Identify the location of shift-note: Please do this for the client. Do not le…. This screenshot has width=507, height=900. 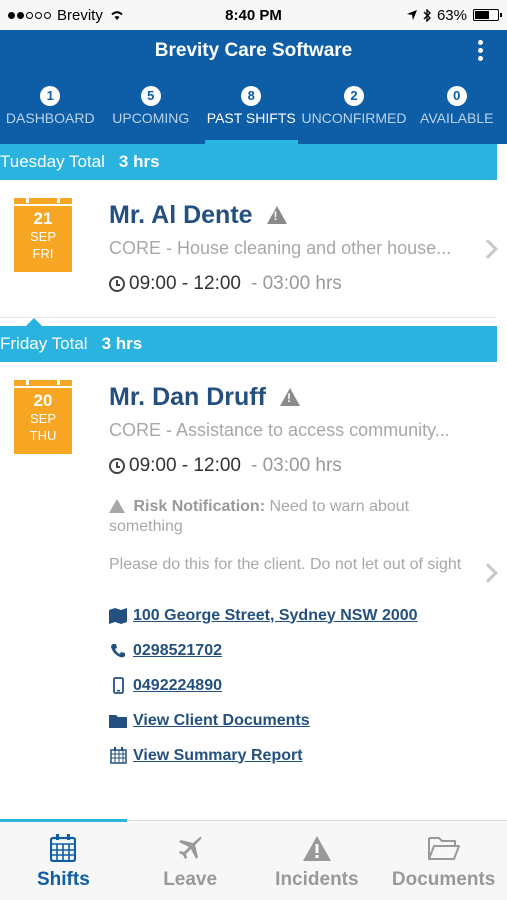
(285, 564).